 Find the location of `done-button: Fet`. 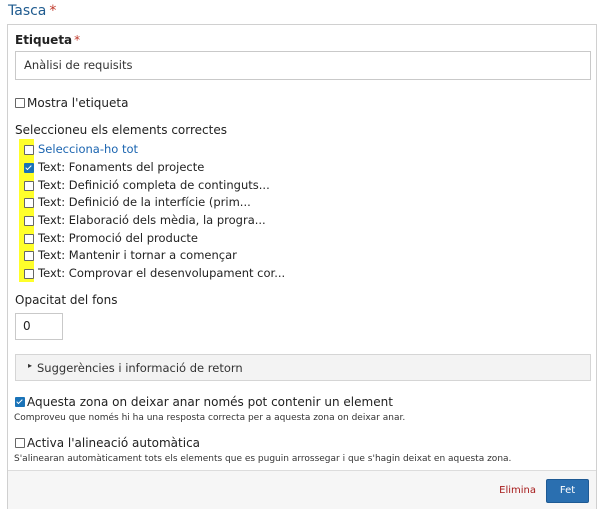

done-button: Fet is located at coordinates (567, 491).